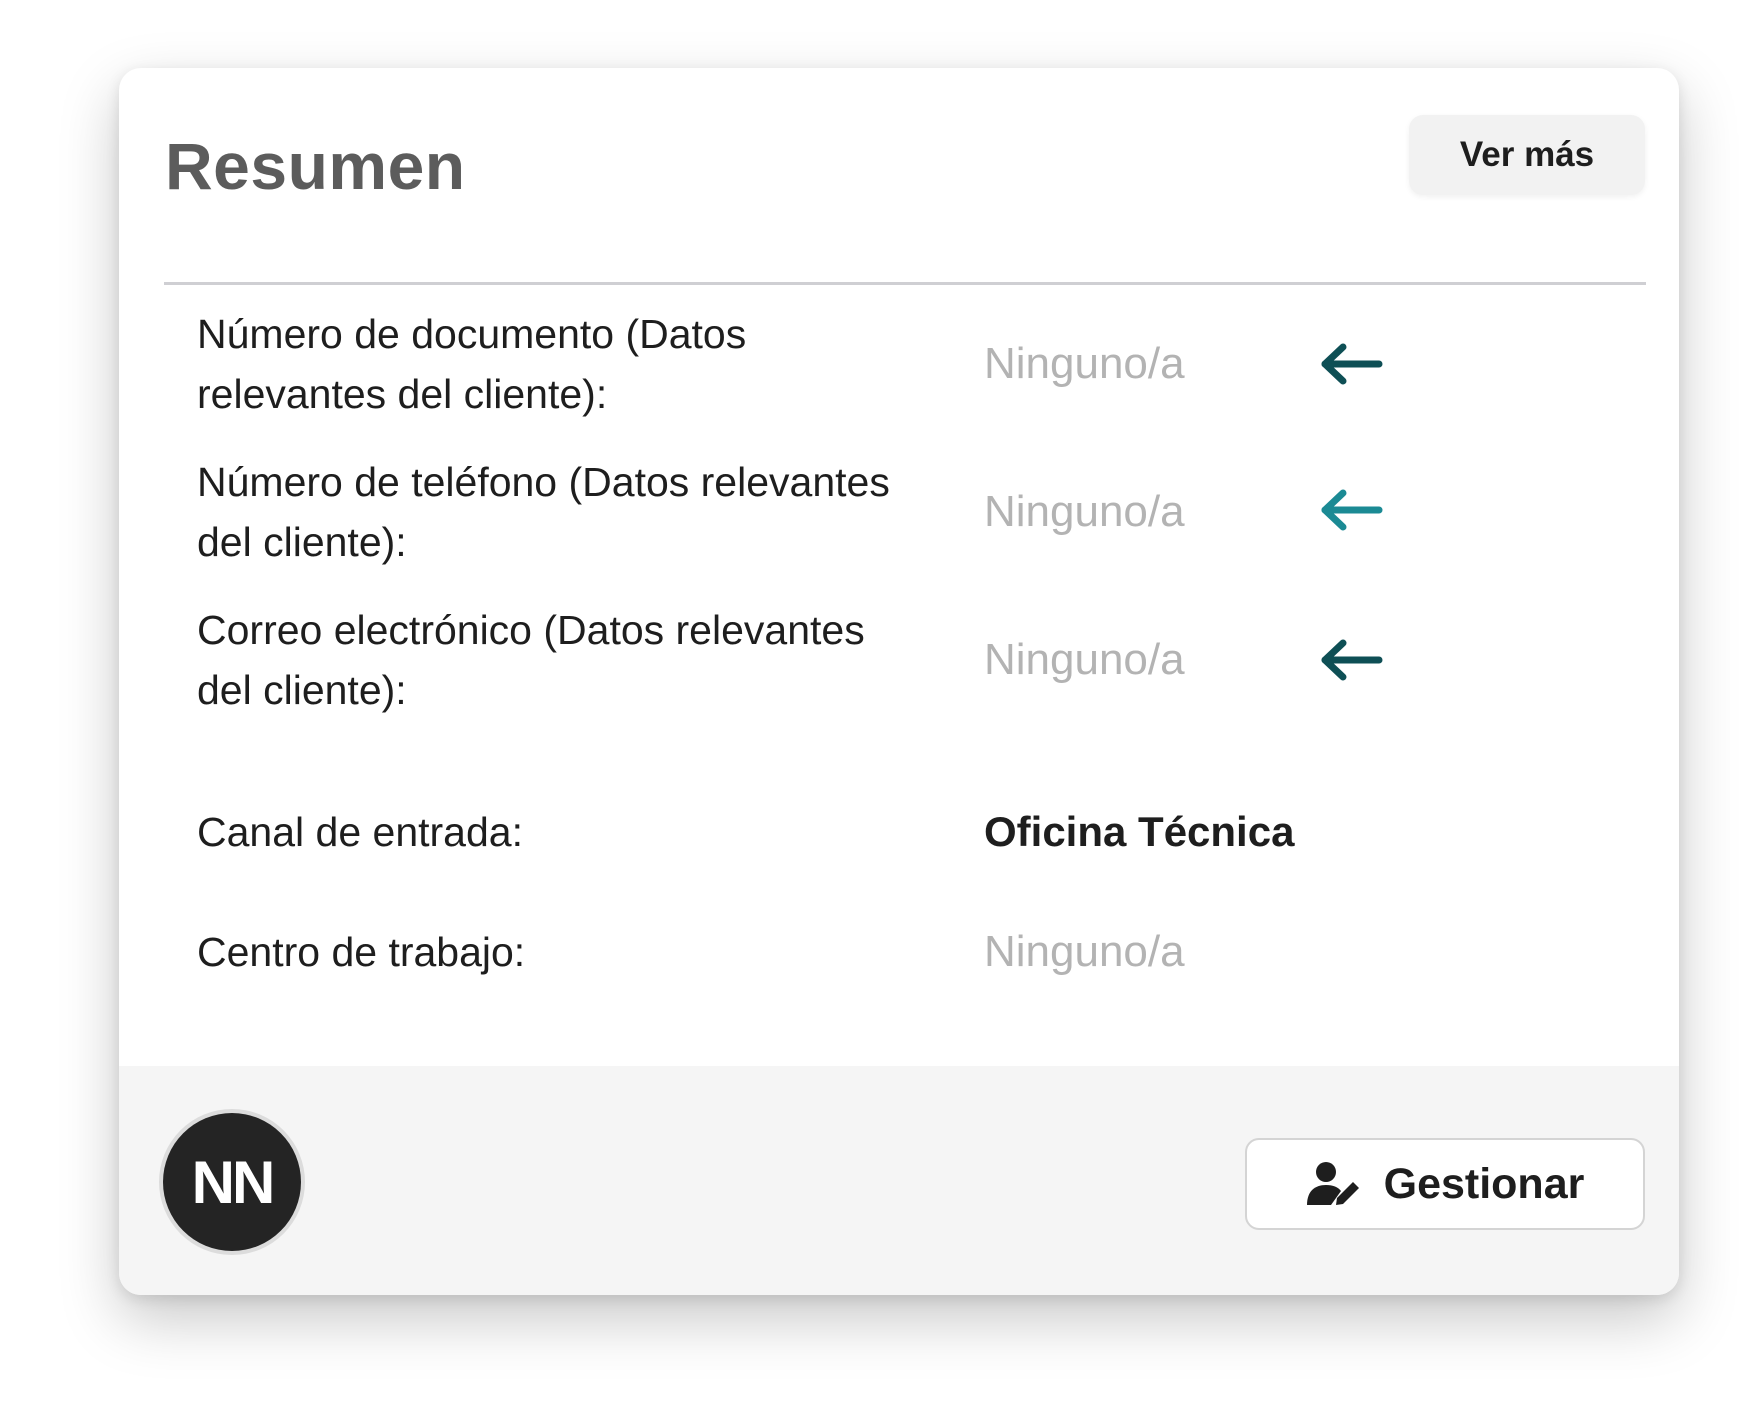  What do you see at coordinates (1484, 1183) in the screenshot?
I see `gestionar-label: Gestionar` at bounding box center [1484, 1183].